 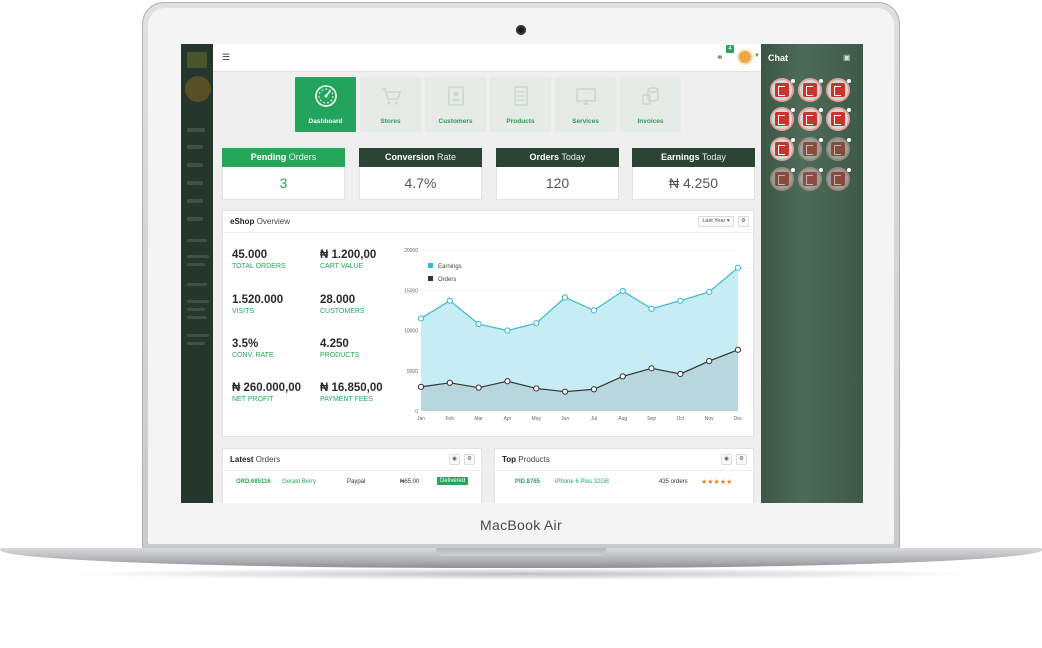 I want to click on tile-invoices: Invoices, so click(x=650, y=104).